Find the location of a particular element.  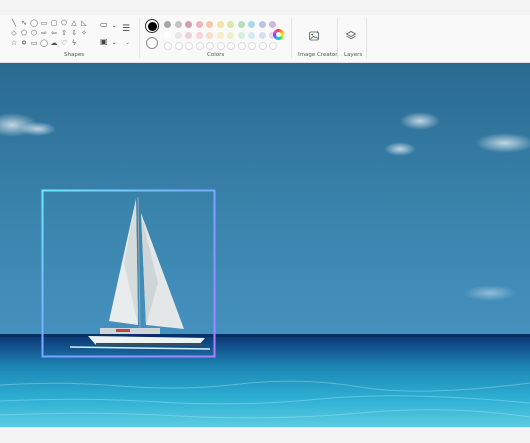

shapes-gallery: ╲ ∿ ◯ ▭ ▢ ⬠ △ ◺ ◇ ⬠ ⬡ ⇨ ⇦ ⇧ ⇩ ✧ ☆ ✡ ▭ ◯ ☁ ♡ ϟ is located at coordinates (52, 34).